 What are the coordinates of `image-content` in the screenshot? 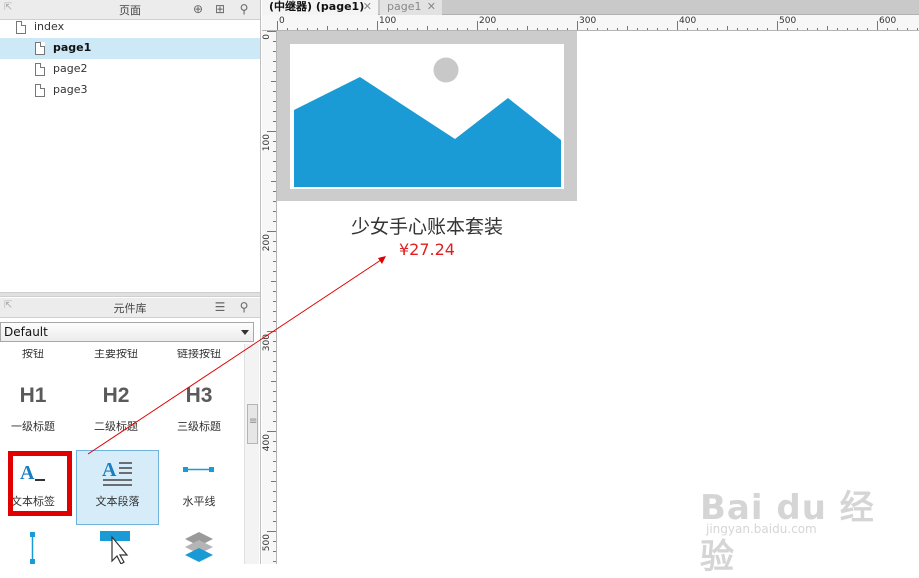 It's located at (427, 116).